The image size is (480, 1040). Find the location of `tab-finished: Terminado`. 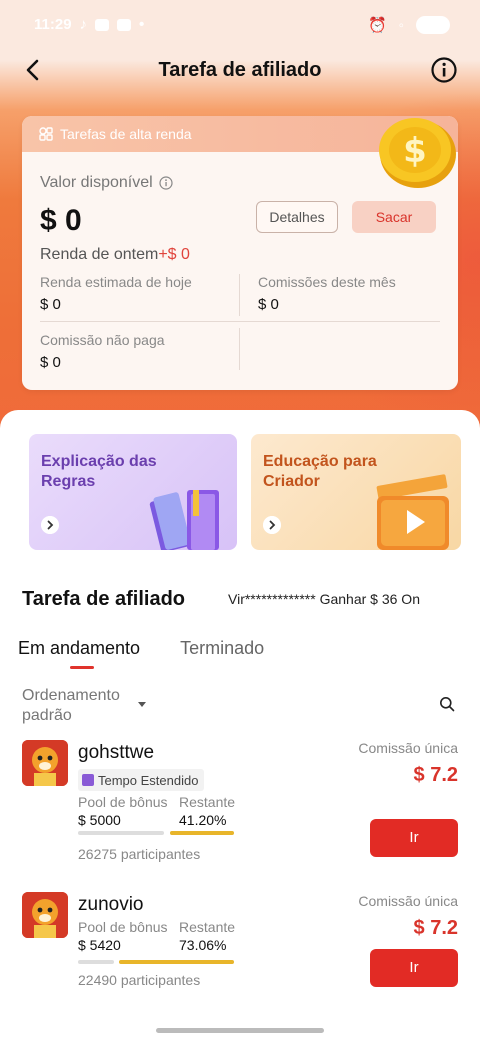

tab-finished: Terminado is located at coordinates (222, 648).